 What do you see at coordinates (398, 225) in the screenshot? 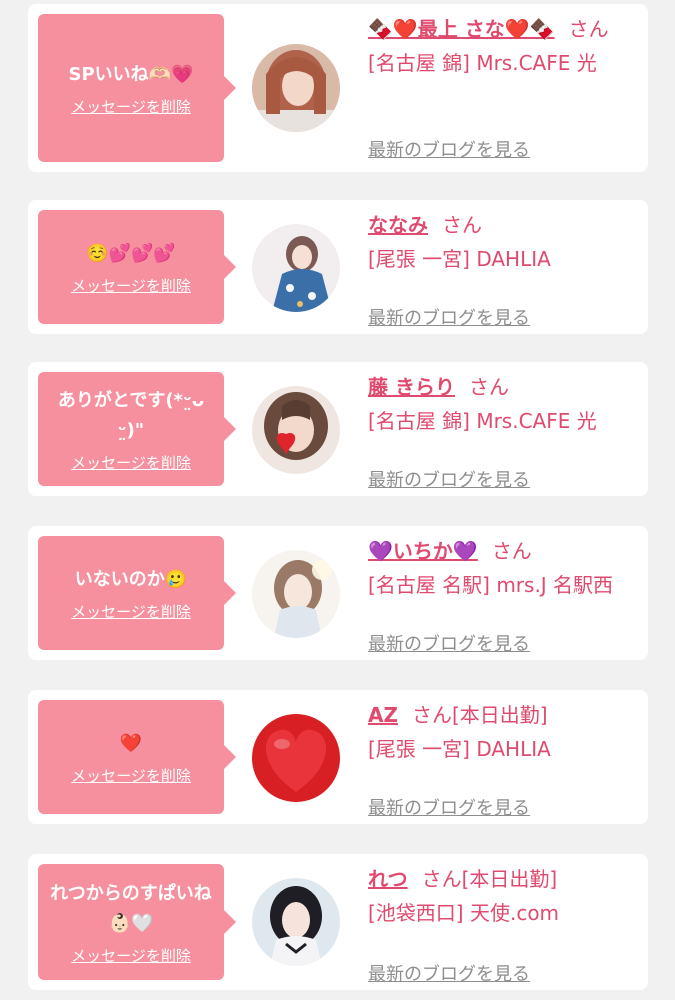
I see `sender-name-link: ななみ` at bounding box center [398, 225].